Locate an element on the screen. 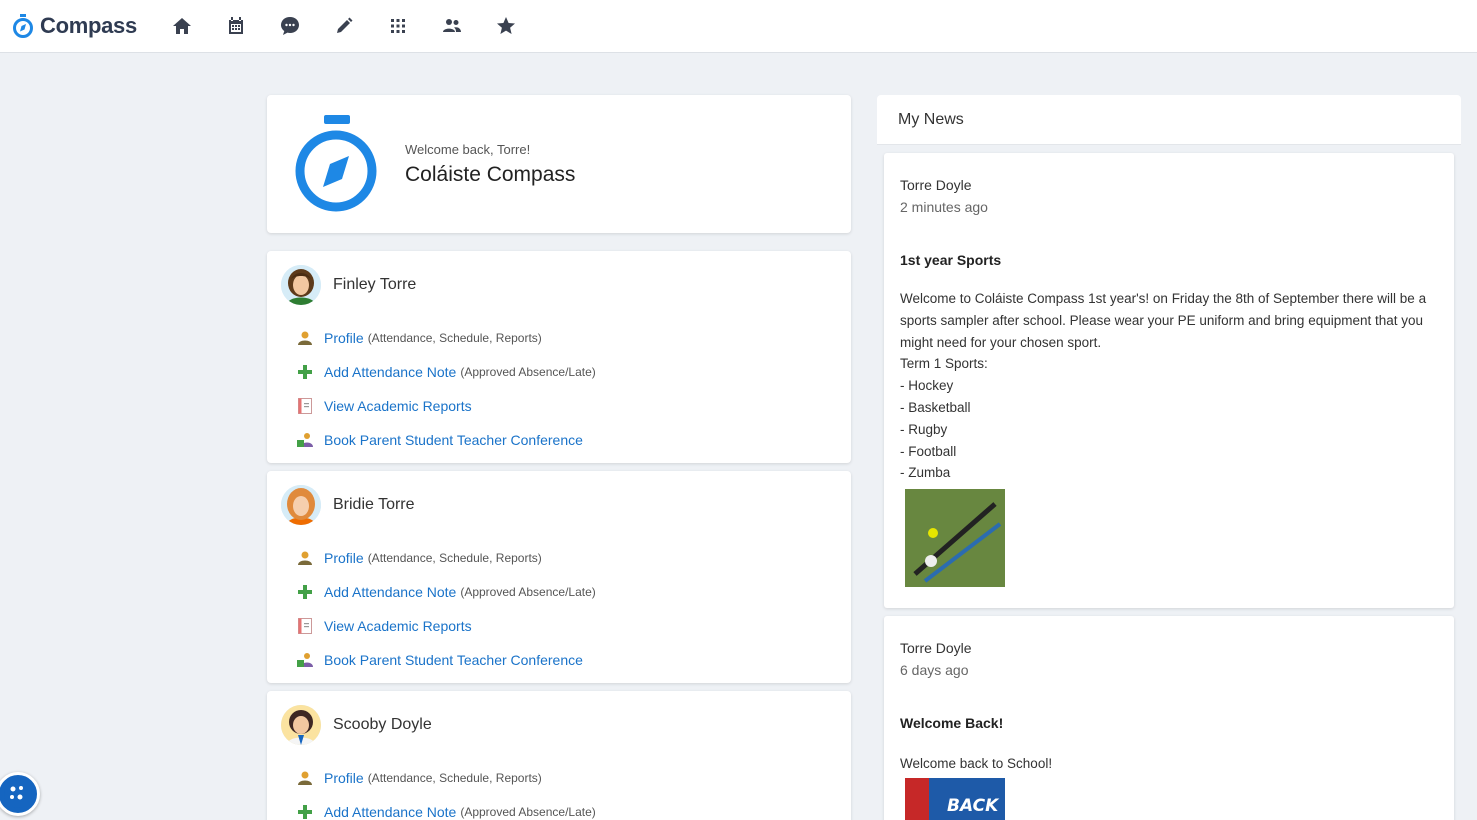  top-navbar: Compass is located at coordinates (738, 26).